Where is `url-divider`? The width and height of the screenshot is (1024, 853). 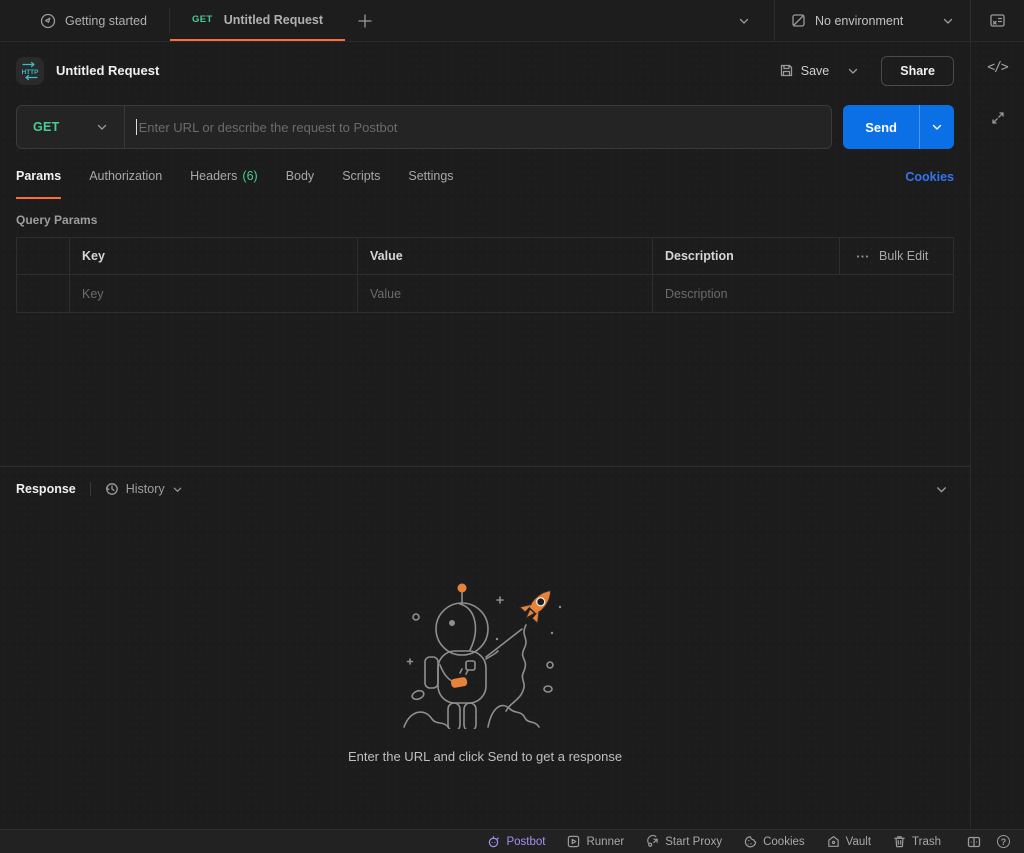
url-divider is located at coordinates (124, 127).